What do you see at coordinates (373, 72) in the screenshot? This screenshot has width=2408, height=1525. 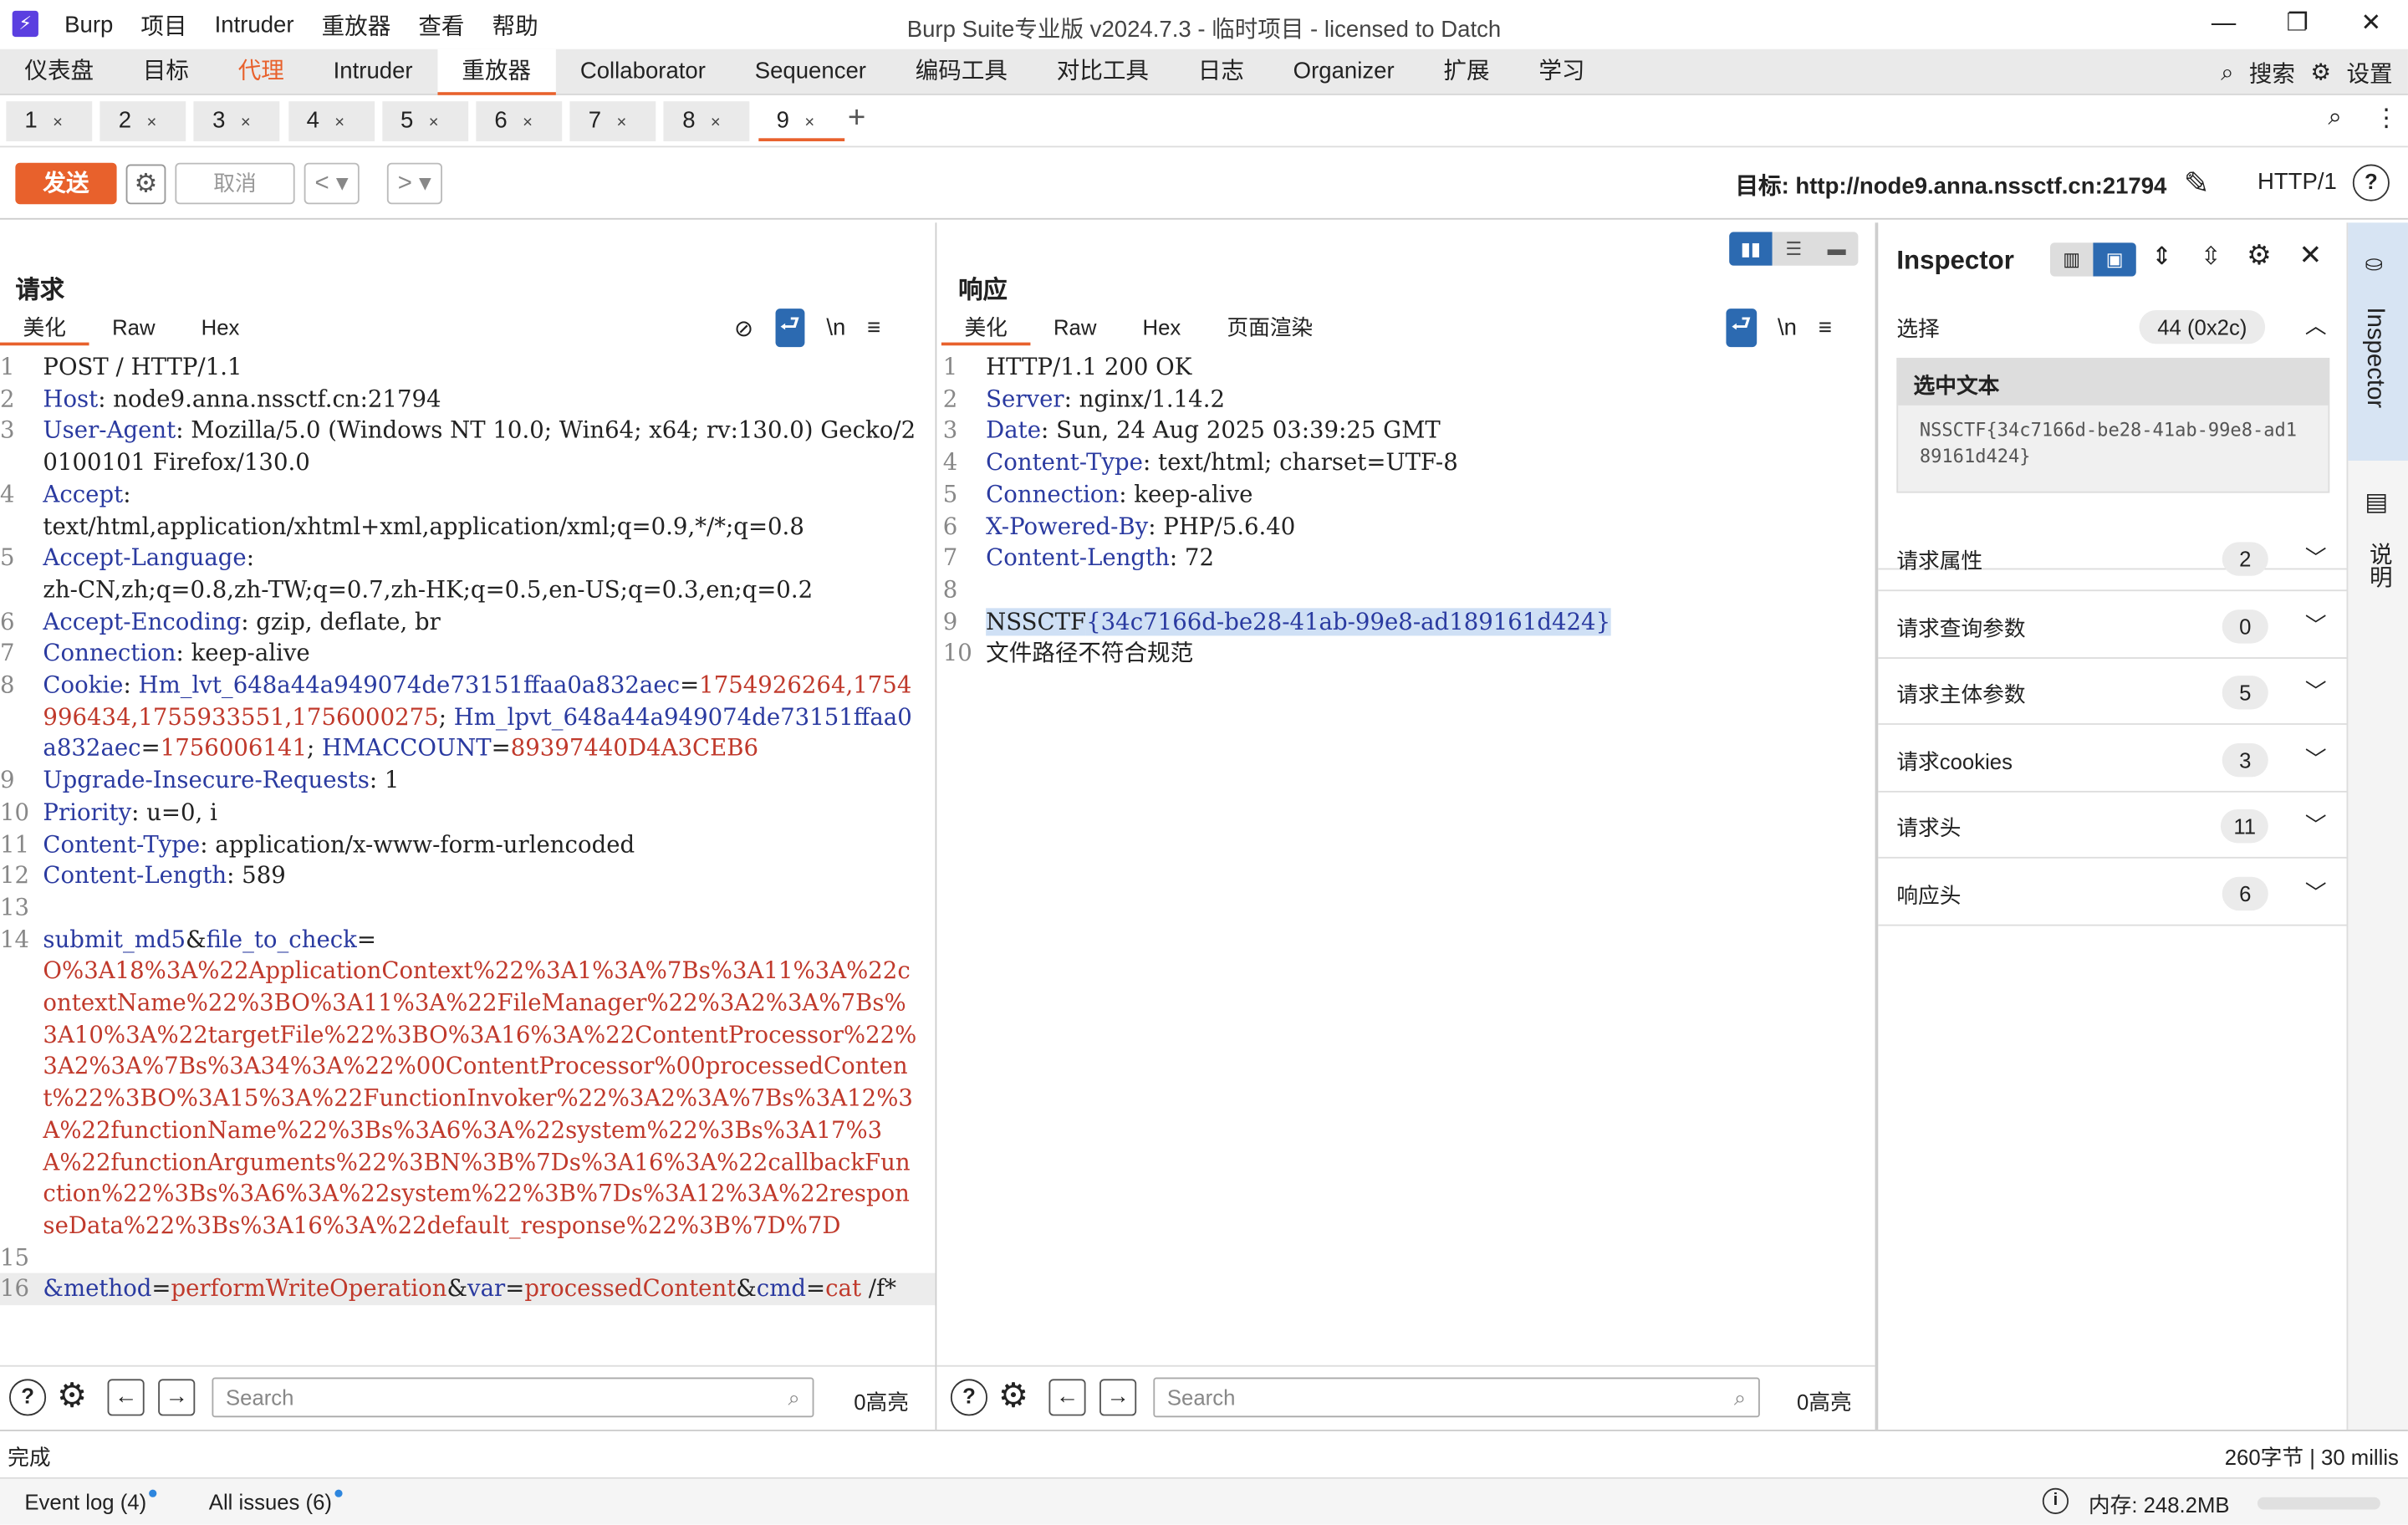 I see `tool-tab: Intruder` at bounding box center [373, 72].